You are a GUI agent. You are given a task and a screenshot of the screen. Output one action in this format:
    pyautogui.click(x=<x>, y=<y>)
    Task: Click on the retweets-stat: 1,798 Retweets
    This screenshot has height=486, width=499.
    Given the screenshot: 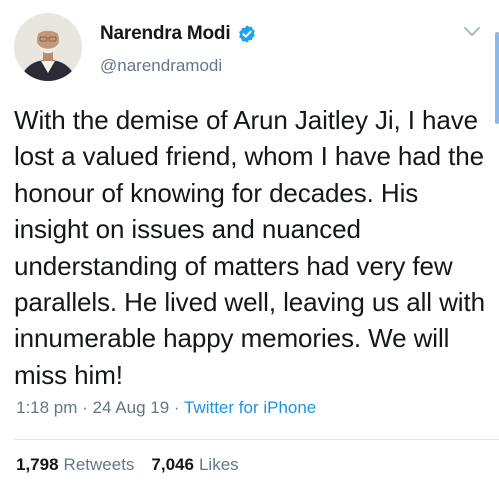 What is the action you would take?
    pyautogui.click(x=75, y=465)
    